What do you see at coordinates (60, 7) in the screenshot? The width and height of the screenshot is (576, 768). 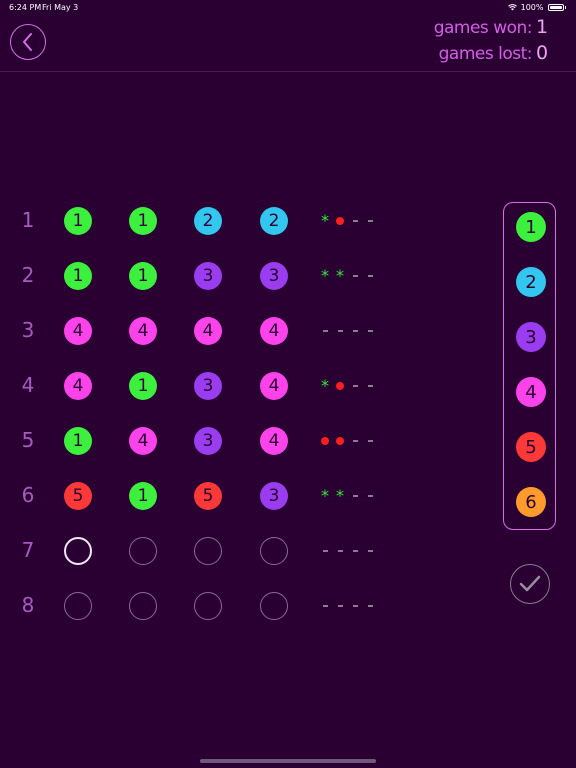 I see `status-date: Fri May 3` at bounding box center [60, 7].